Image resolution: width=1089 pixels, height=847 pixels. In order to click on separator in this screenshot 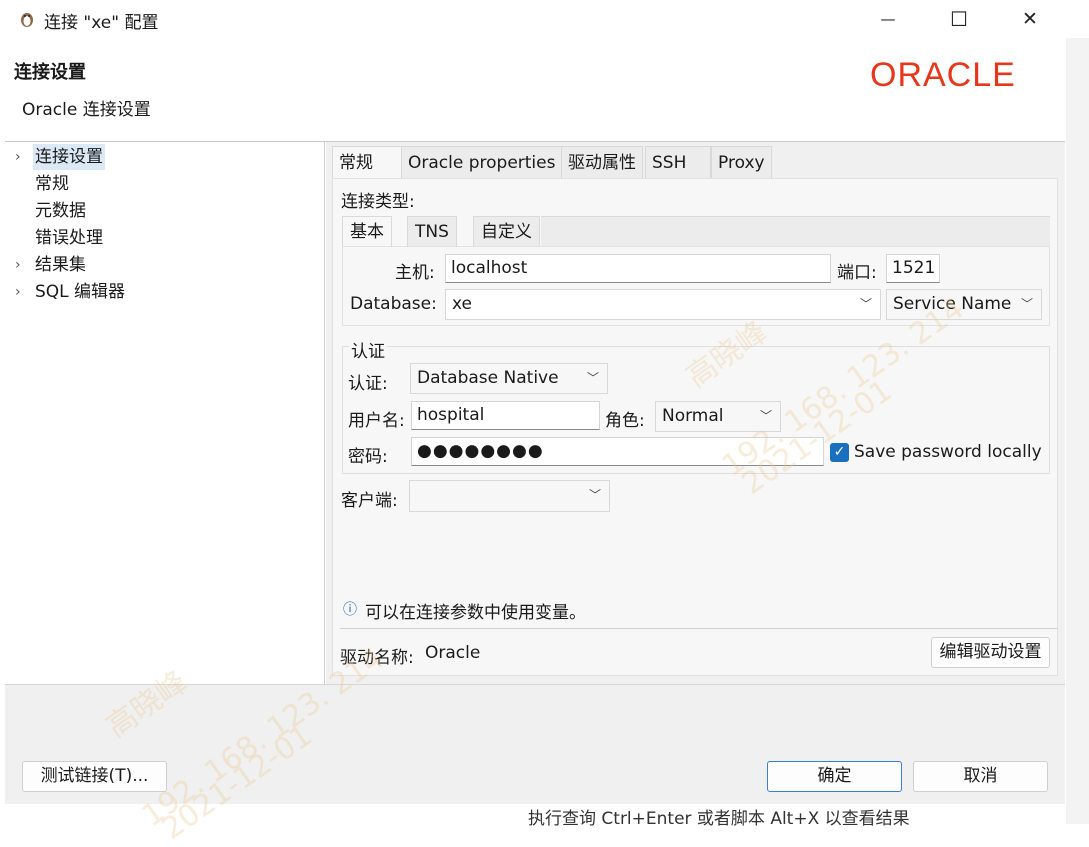, I will do `click(699, 628)`.